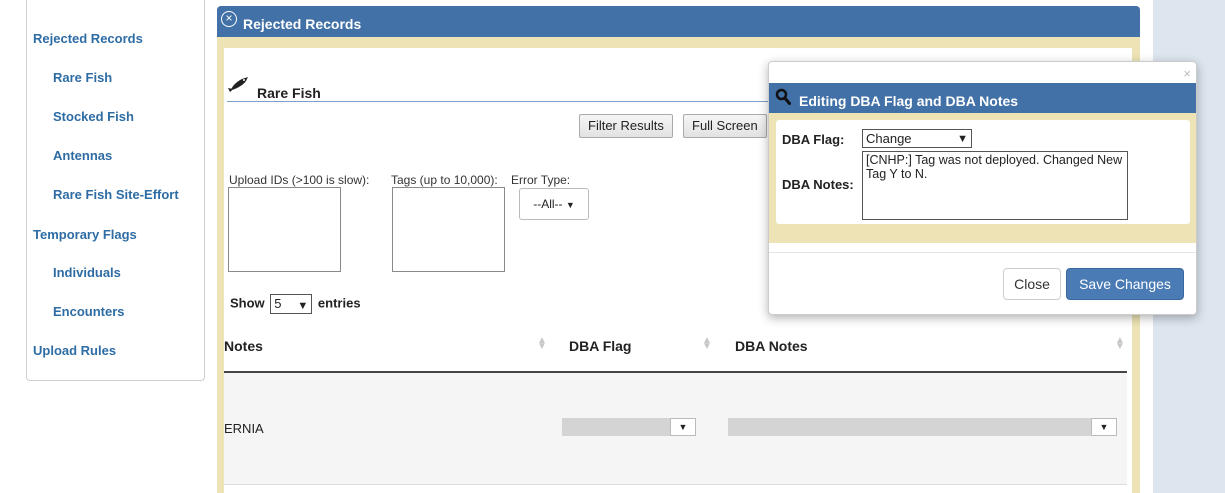  I want to click on show-suffix: entries, so click(339, 303).